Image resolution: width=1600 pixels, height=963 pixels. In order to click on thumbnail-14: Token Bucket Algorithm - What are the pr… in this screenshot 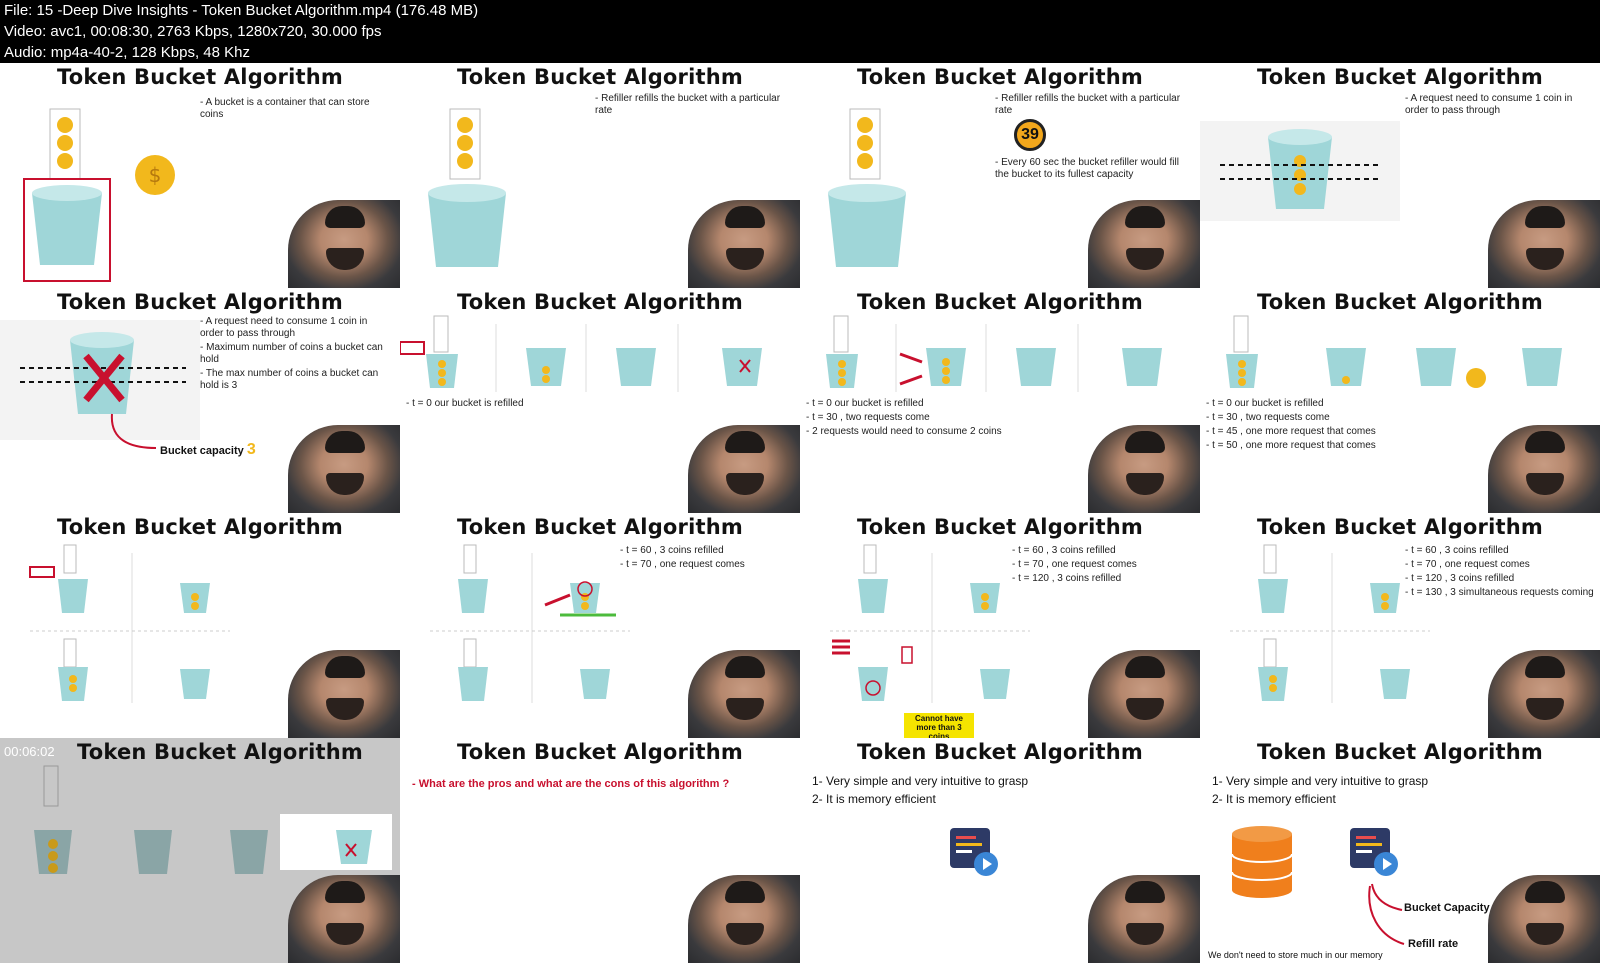, I will do `click(600, 850)`.